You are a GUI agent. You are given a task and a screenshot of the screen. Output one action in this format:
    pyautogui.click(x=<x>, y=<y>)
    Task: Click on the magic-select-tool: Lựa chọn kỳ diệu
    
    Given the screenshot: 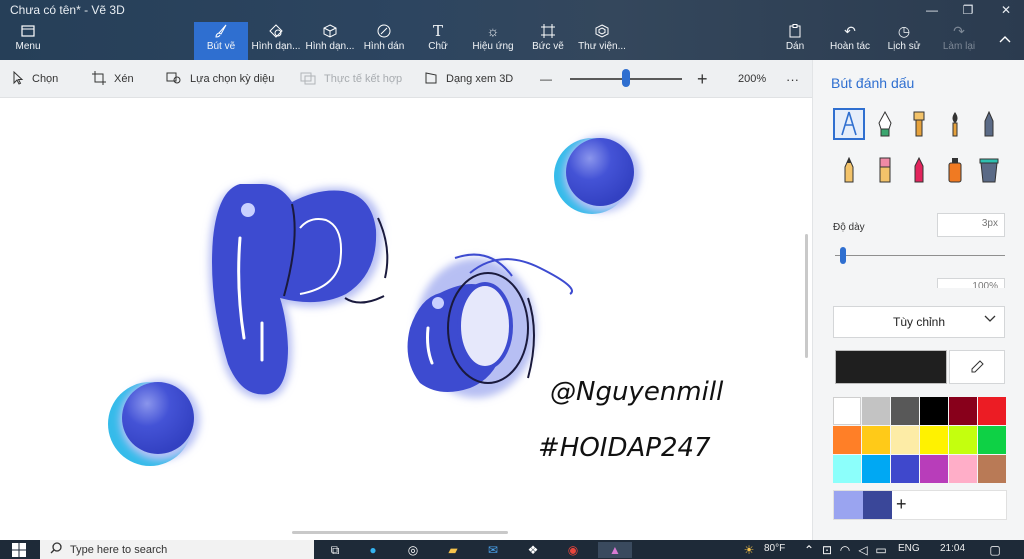 What is the action you would take?
    pyautogui.click(x=220, y=79)
    